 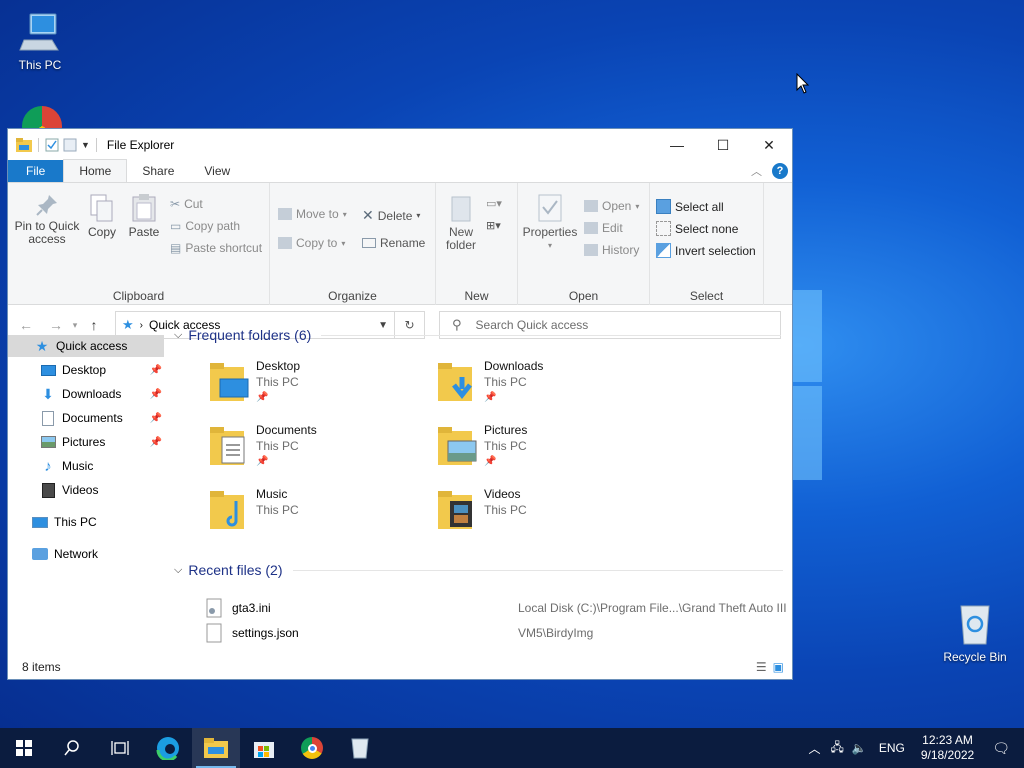 What do you see at coordinates (391, 215) in the screenshot?
I see `delete-button: ✕ Delete ▾` at bounding box center [391, 215].